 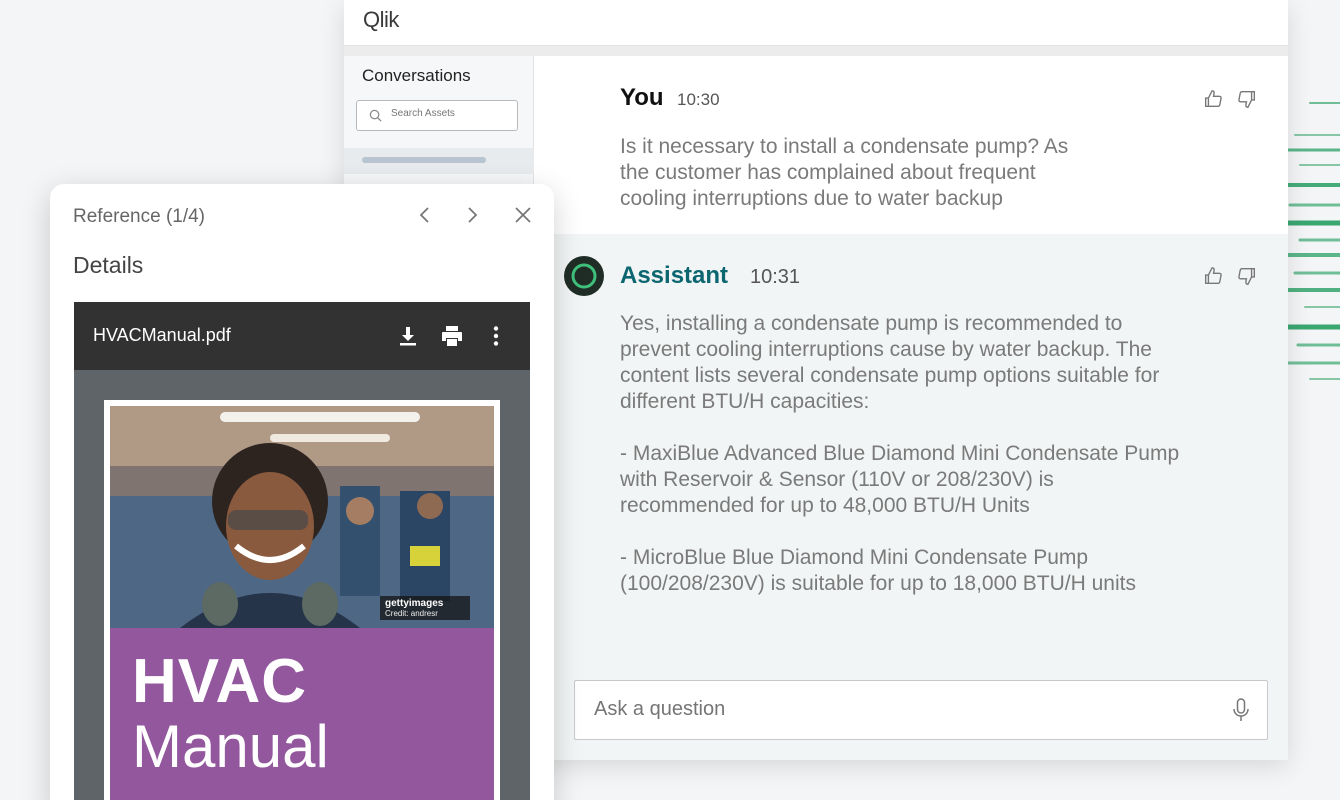 I want to click on ask-question-box, so click(x=921, y=710).